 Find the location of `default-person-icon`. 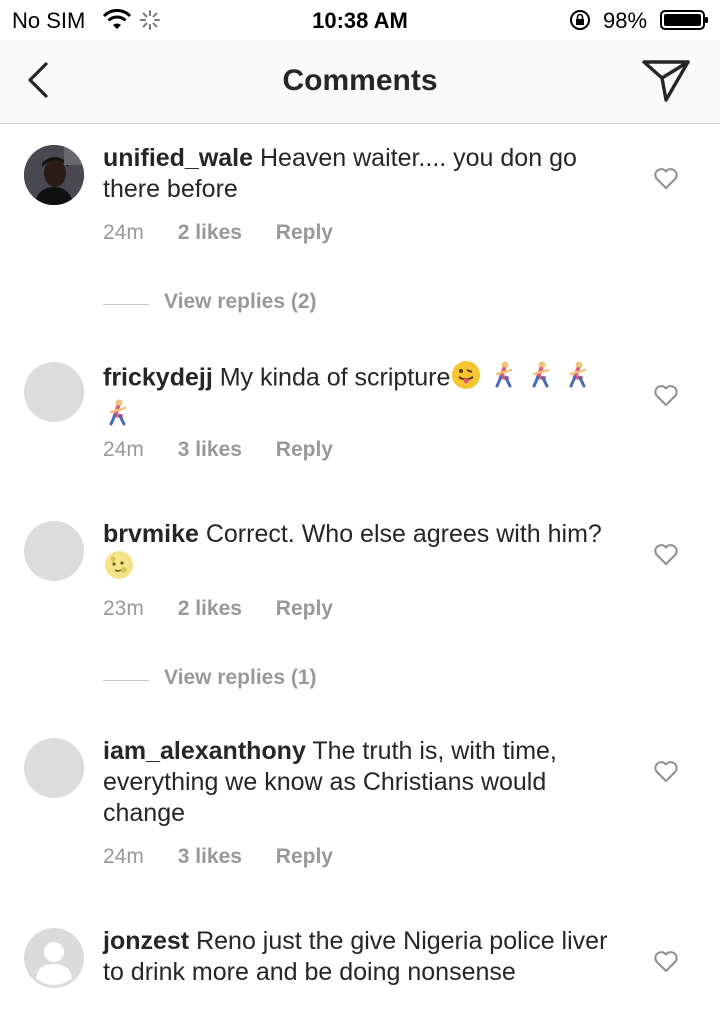

default-person-icon is located at coordinates (54, 958).